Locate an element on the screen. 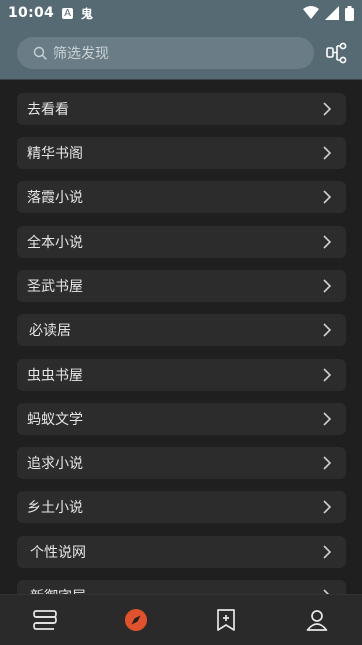  list-item: 去看看 is located at coordinates (181, 109).